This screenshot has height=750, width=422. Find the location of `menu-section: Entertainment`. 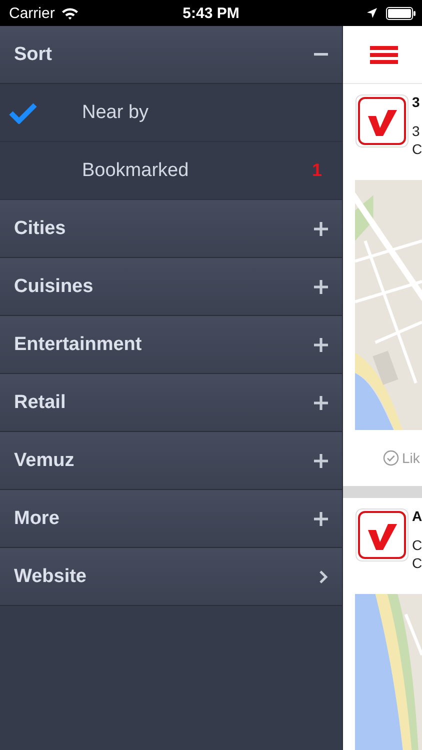

menu-section: Entertainment is located at coordinates (171, 345).